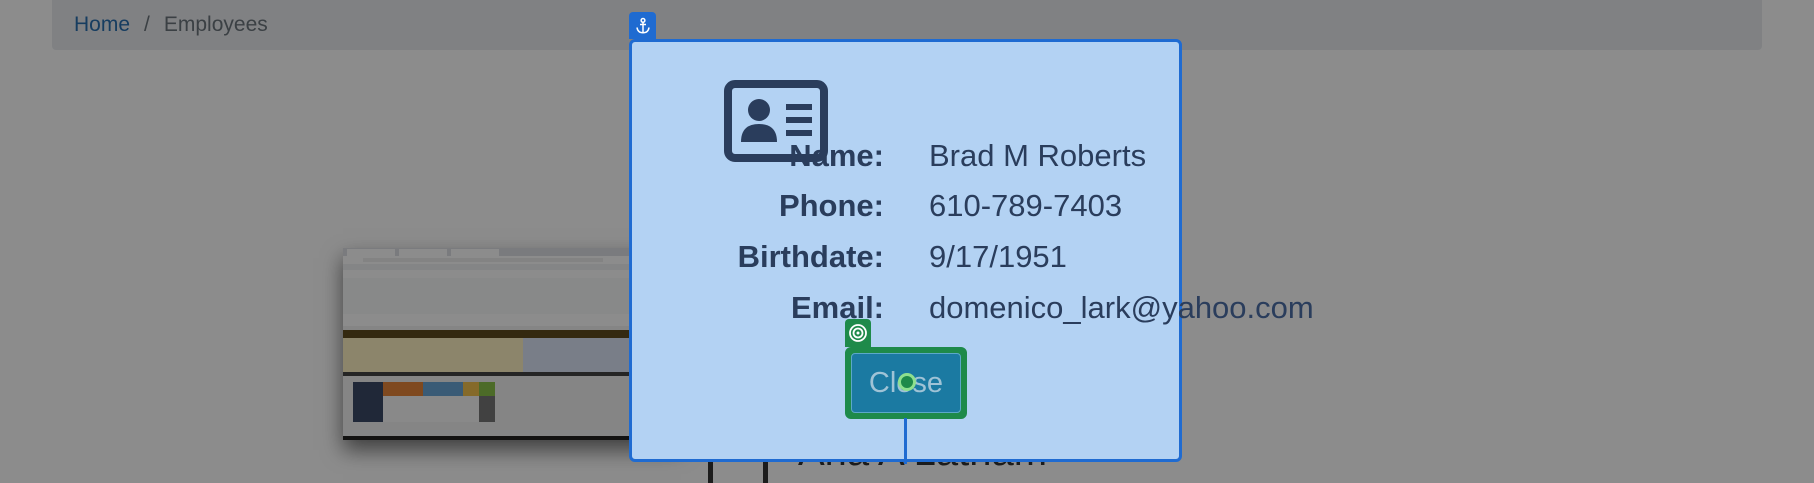 The width and height of the screenshot is (1814, 483). What do you see at coordinates (642, 25) in the screenshot?
I see `anchor-icon` at bounding box center [642, 25].